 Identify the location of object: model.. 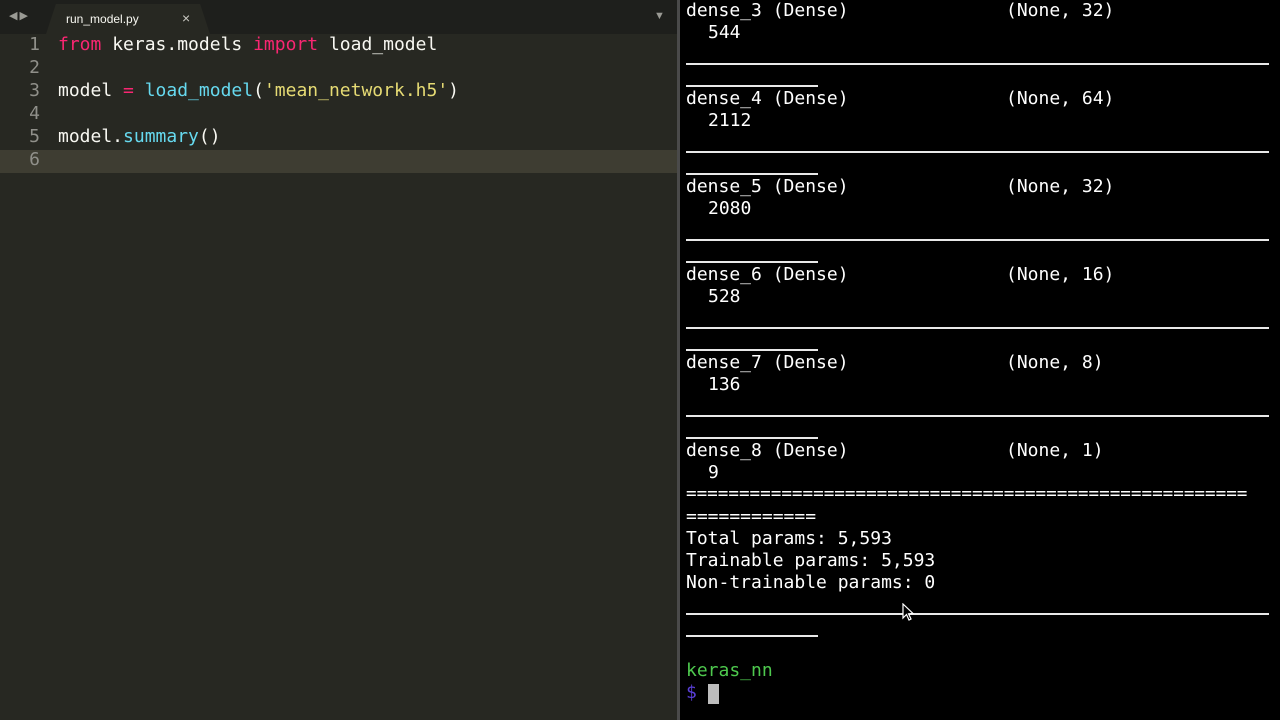
(91, 136).